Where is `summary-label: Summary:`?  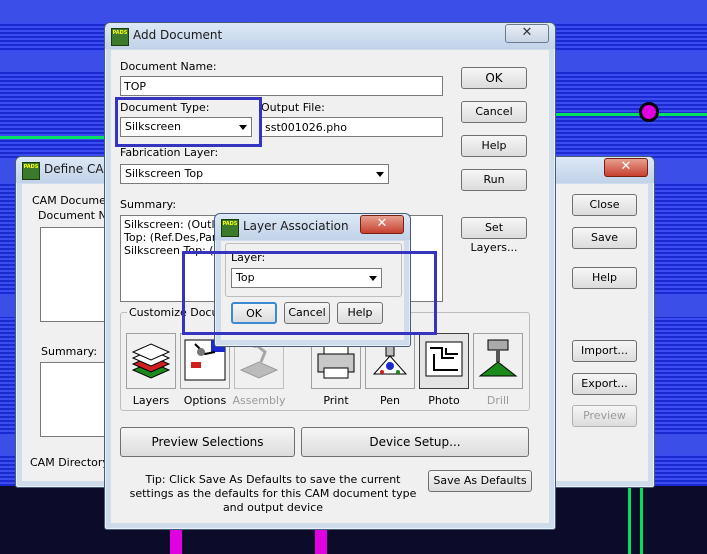
summary-label: Summary: is located at coordinates (148, 204).